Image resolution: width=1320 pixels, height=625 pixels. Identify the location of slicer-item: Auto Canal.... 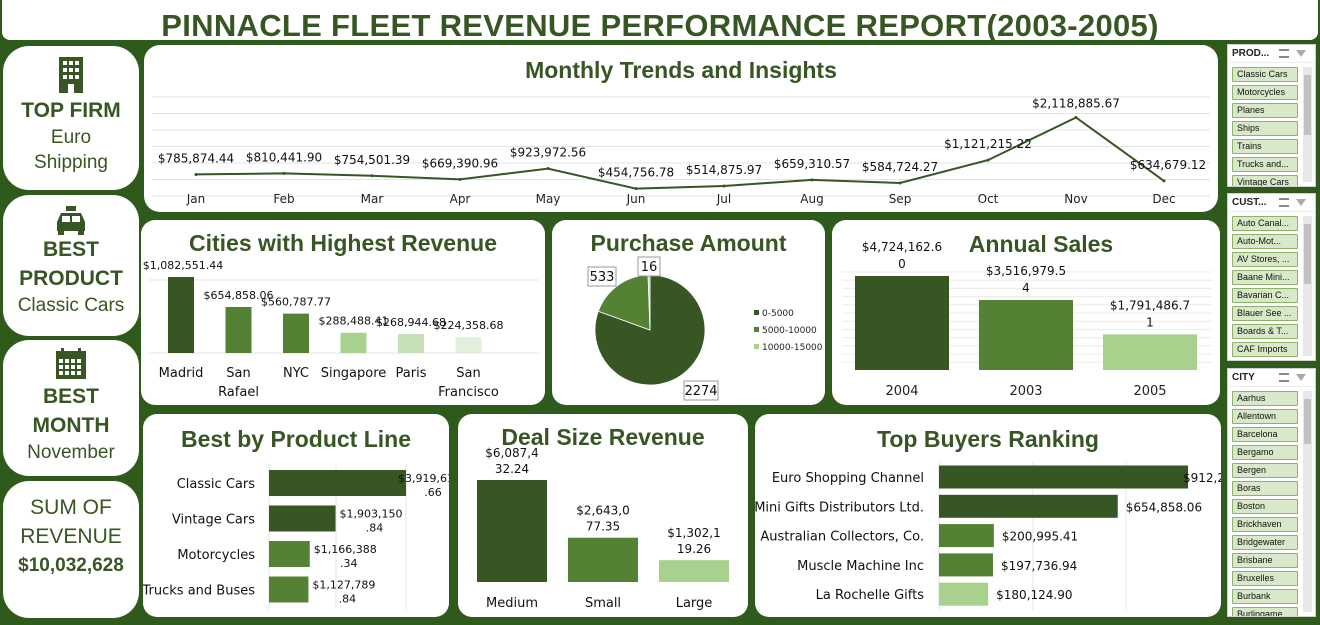
(1265, 223).